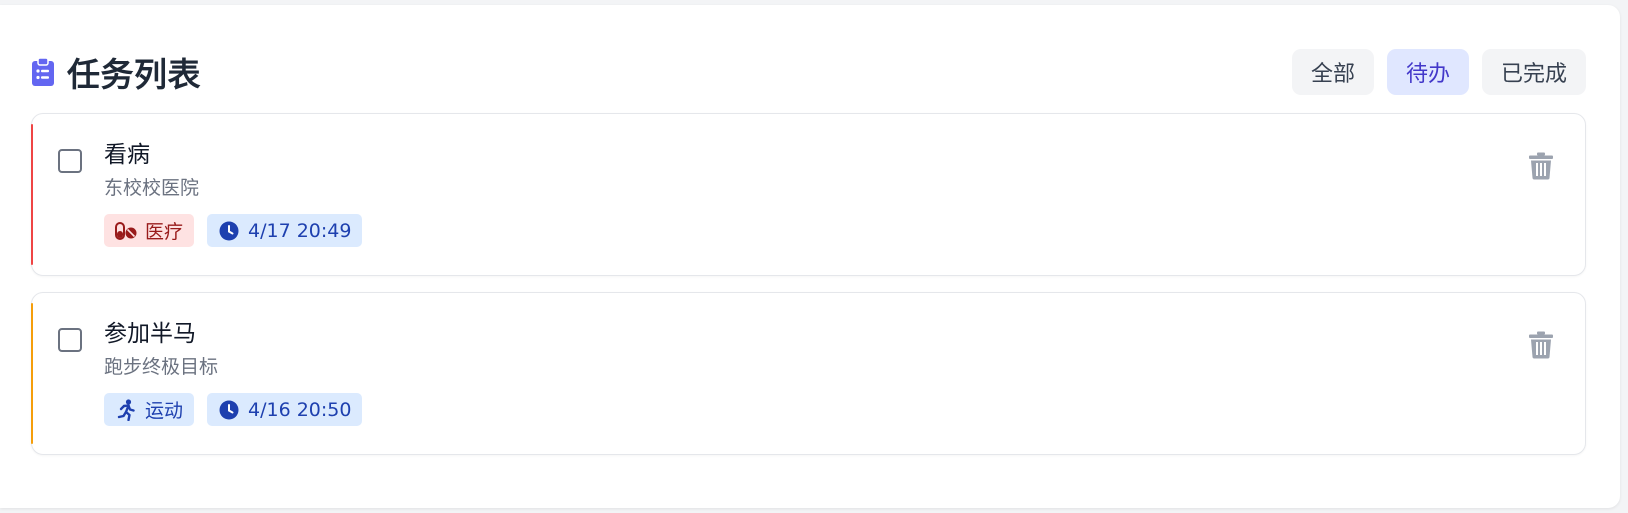  I want to click on filter-completed-button: 已完成, so click(1533, 72).